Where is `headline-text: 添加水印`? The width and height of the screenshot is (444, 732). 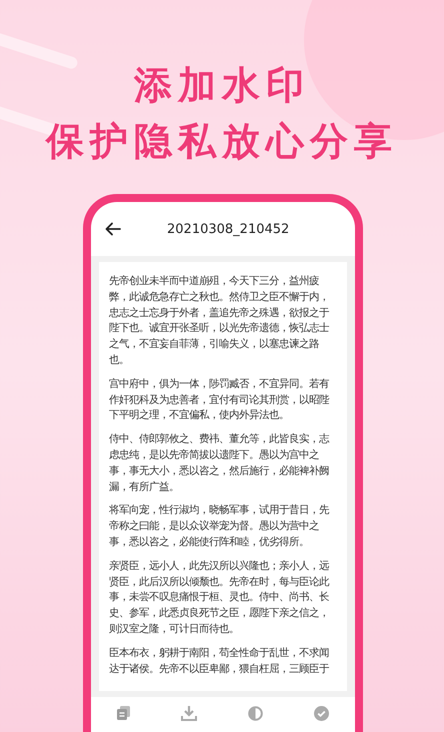
headline-text: 添加水印 is located at coordinates (222, 85).